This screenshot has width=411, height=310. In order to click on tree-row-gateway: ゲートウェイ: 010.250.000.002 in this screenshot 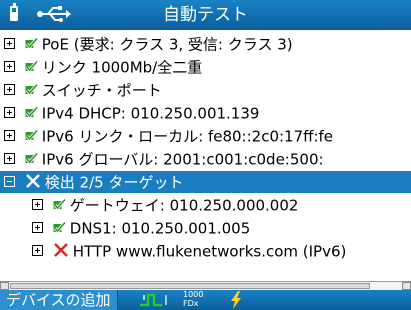, I will do `click(165, 205)`.